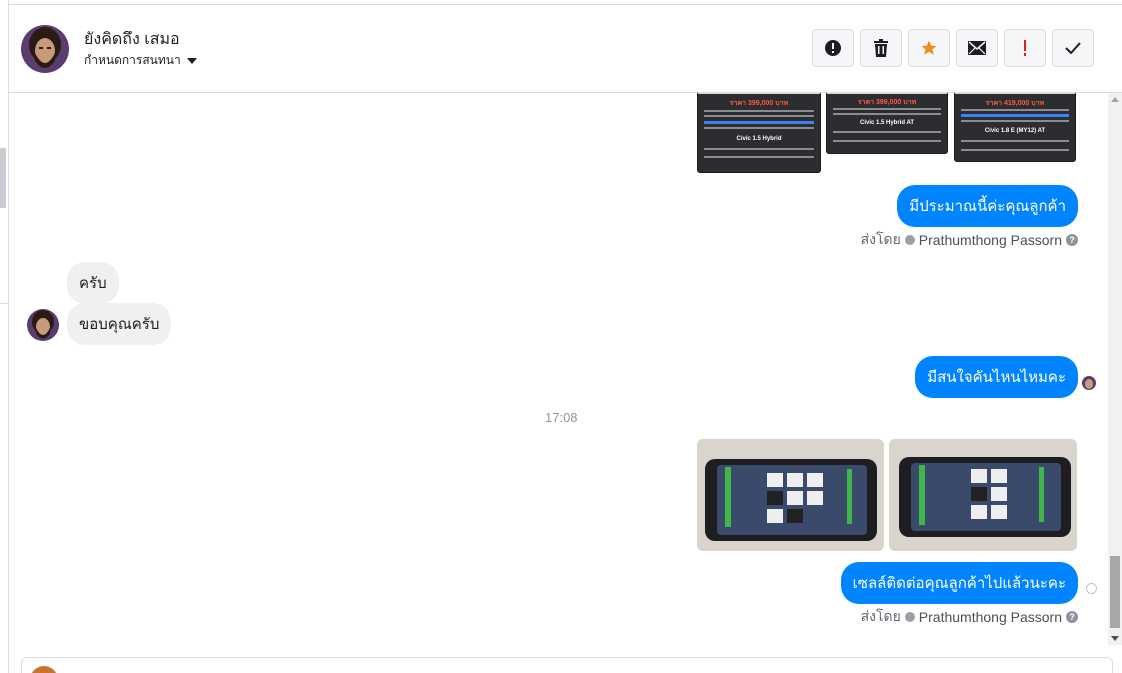 The width and height of the screenshot is (1122, 673). I want to click on delete-button, so click(881, 48).